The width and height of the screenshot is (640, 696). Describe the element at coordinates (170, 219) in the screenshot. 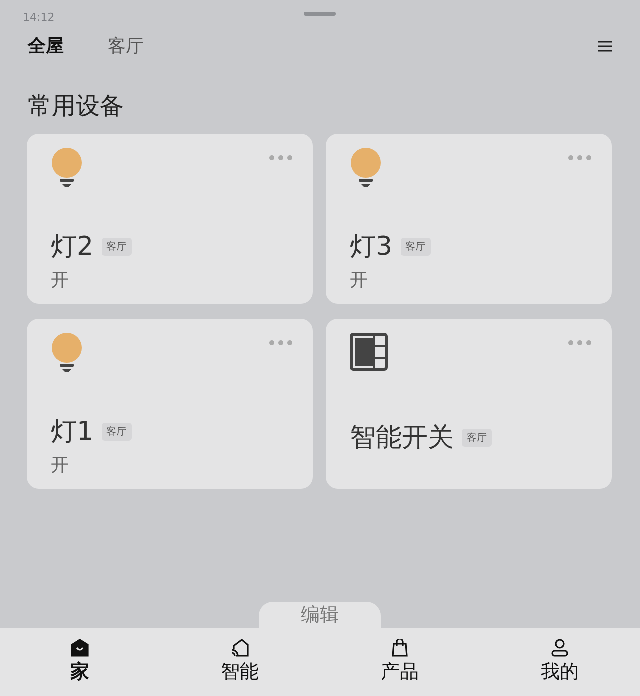

I see `device-card: 灯2 客厅 开` at that location.